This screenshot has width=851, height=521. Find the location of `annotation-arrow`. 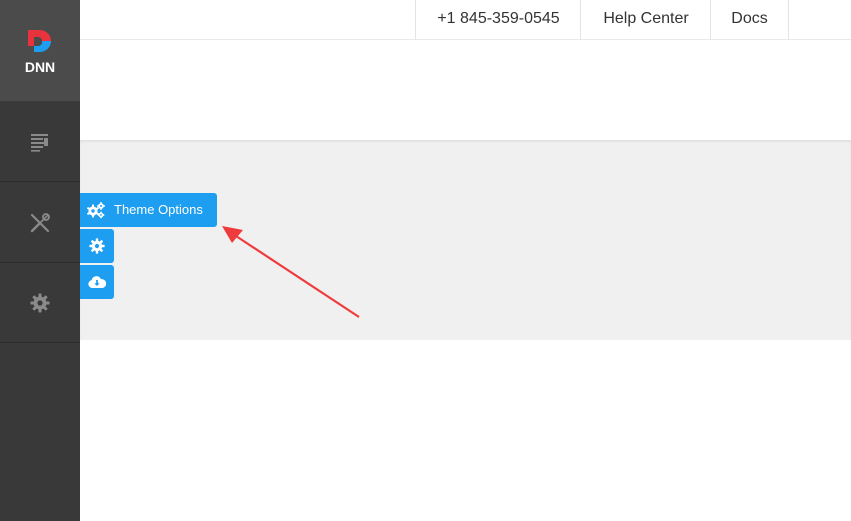

annotation-arrow is located at coordinates (291, 272).